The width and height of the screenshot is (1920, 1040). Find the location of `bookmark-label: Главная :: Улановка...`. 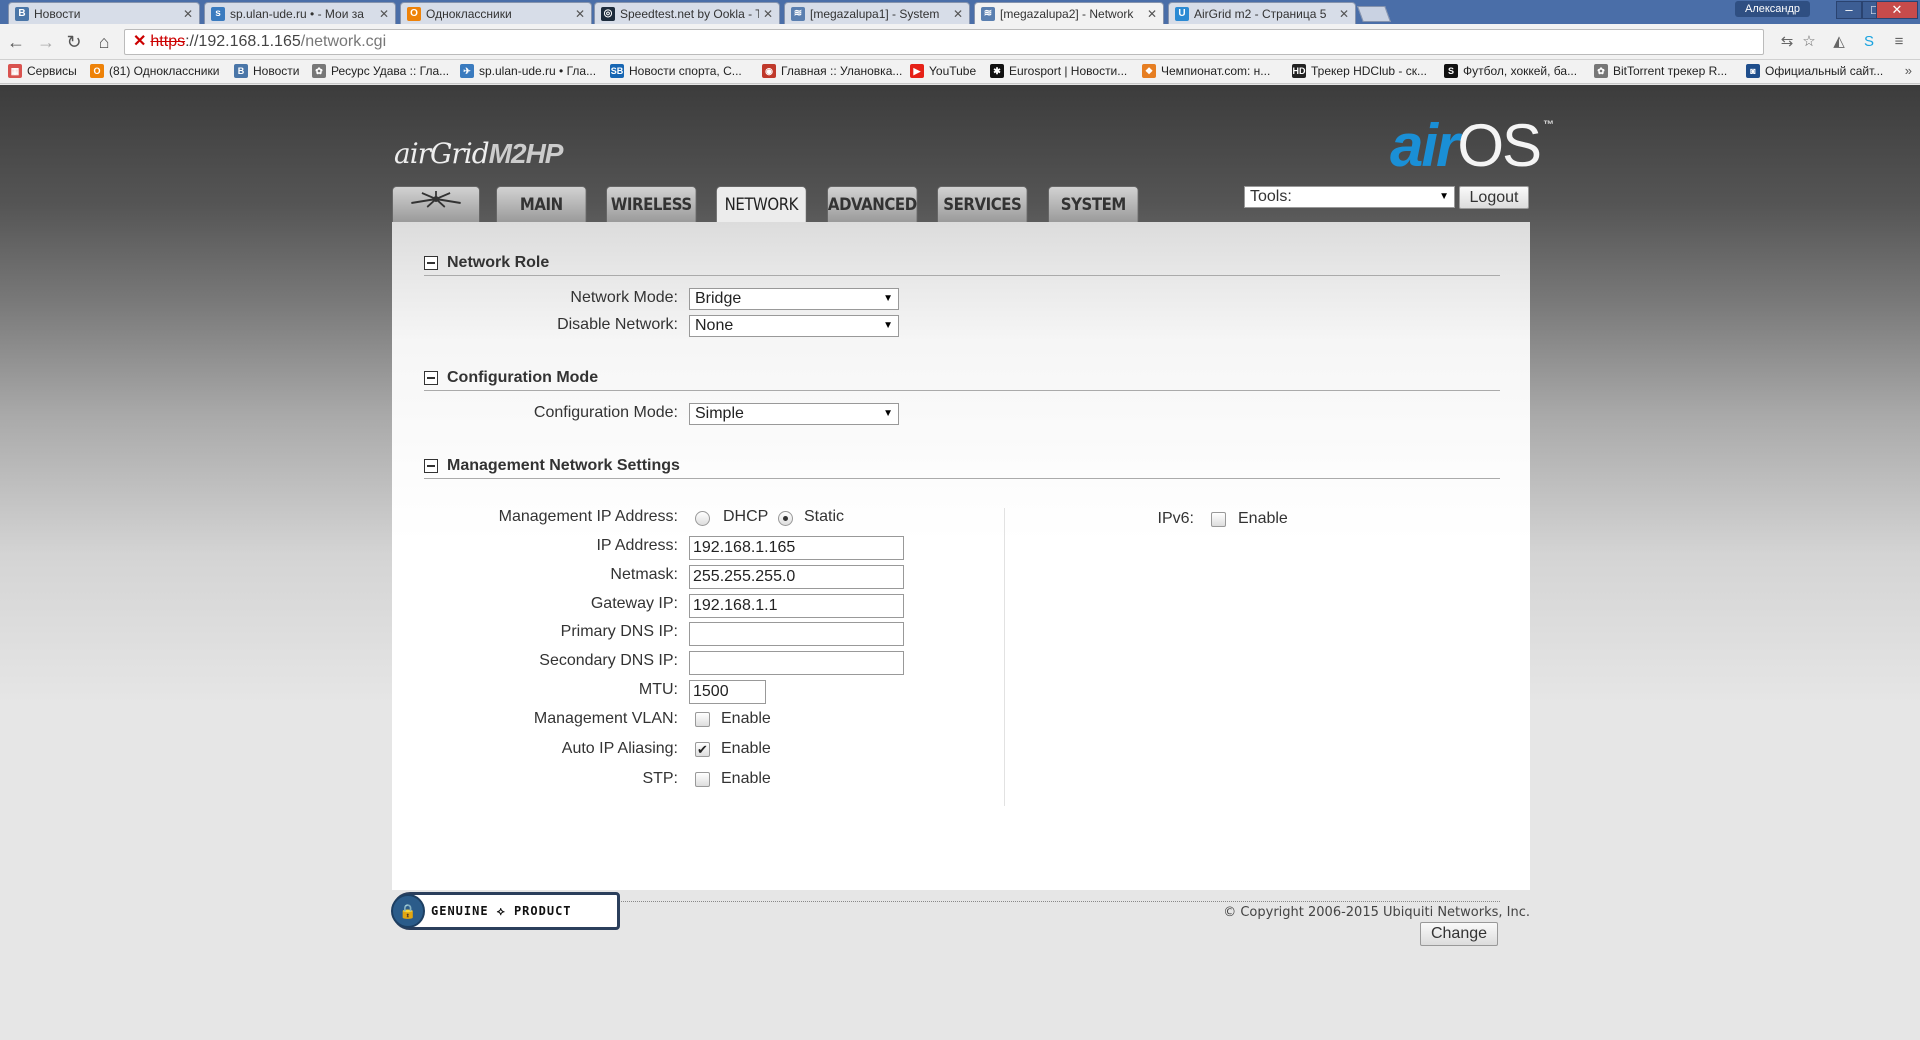

bookmark-label: Главная :: Улановка... is located at coordinates (842, 71).